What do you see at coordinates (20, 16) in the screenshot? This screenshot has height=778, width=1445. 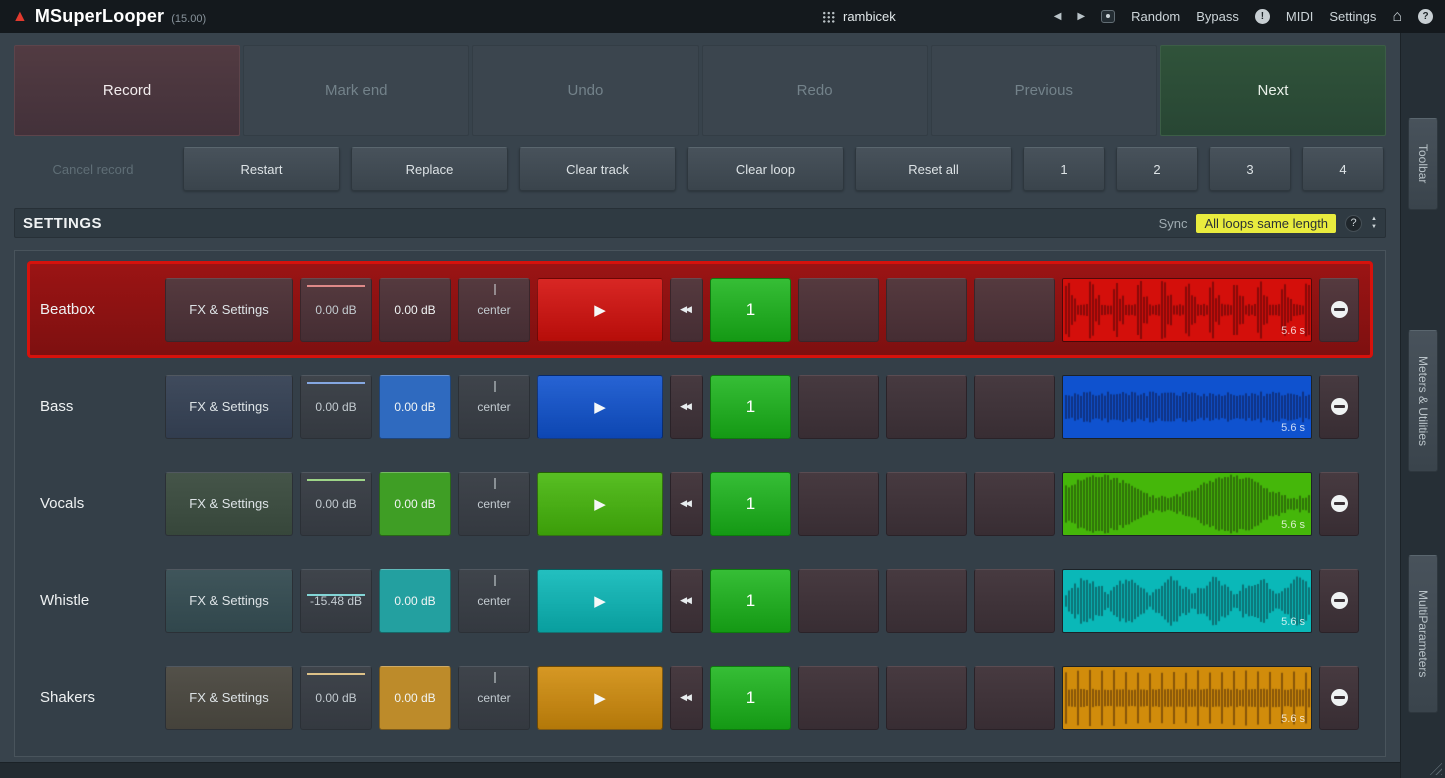 I see `melda-logo-icon: ▲` at bounding box center [20, 16].